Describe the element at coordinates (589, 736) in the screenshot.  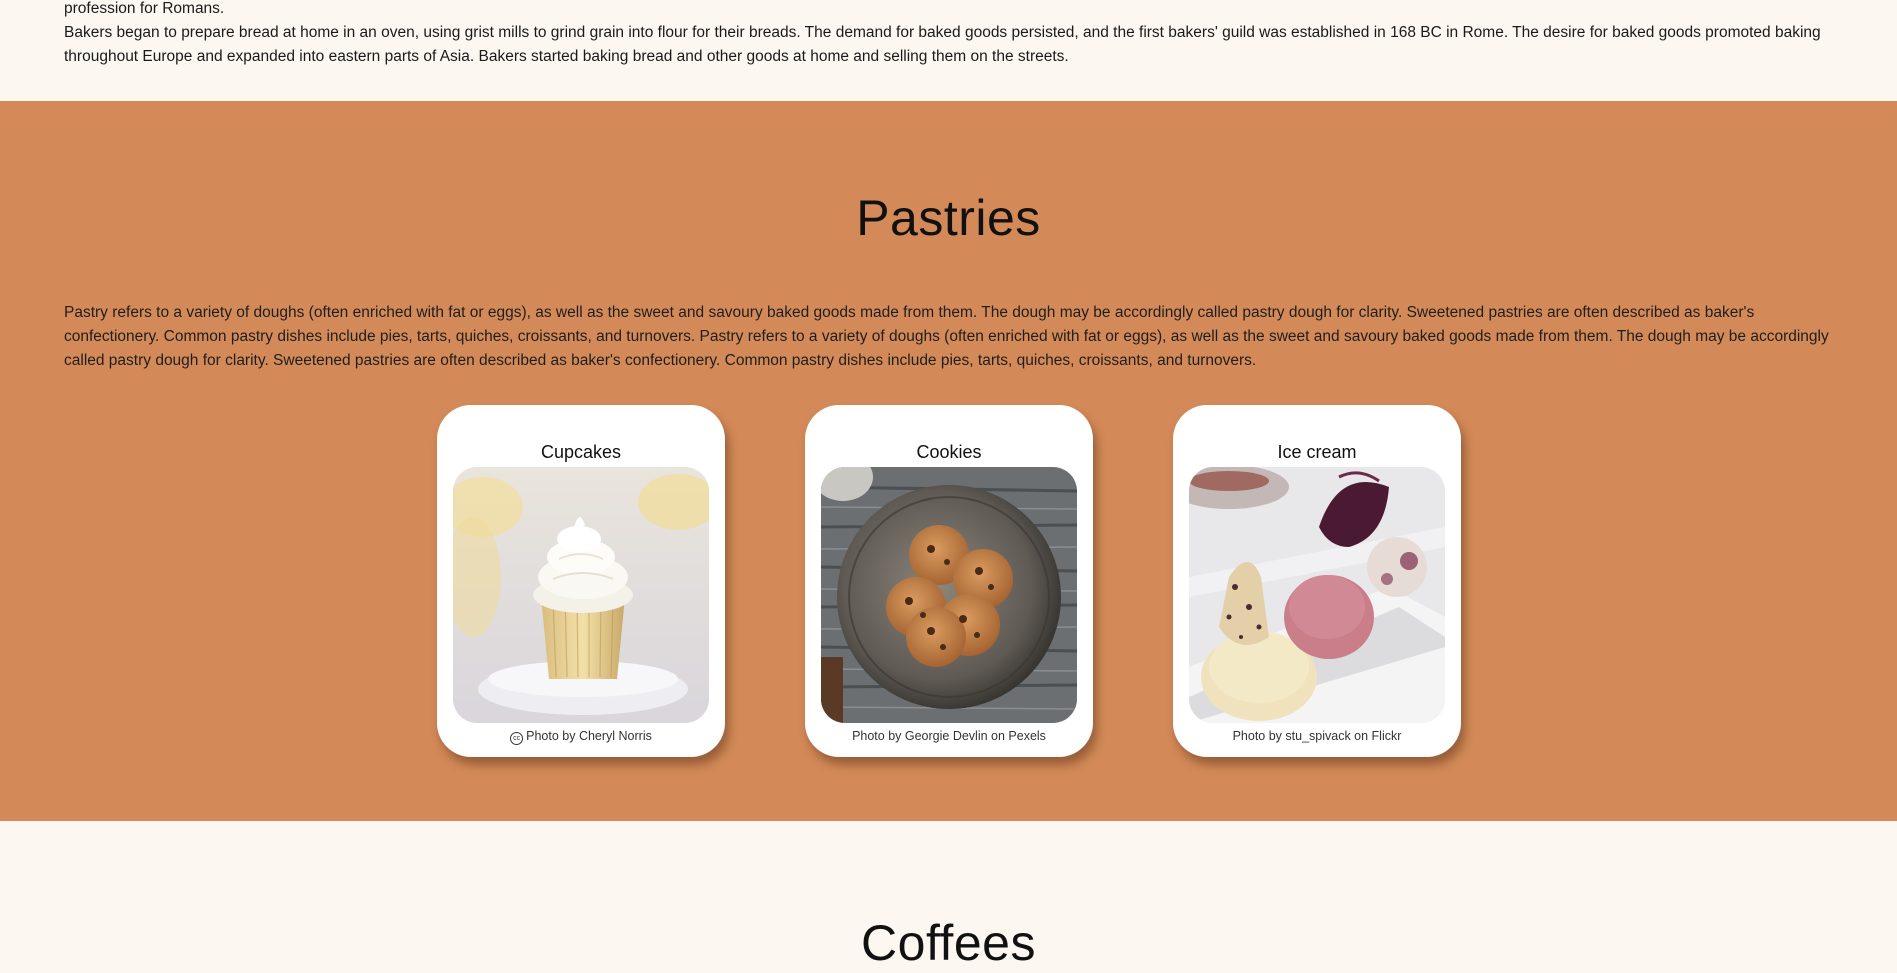
I see `photo-credit-text: Photo by Cheryl Norris` at that location.